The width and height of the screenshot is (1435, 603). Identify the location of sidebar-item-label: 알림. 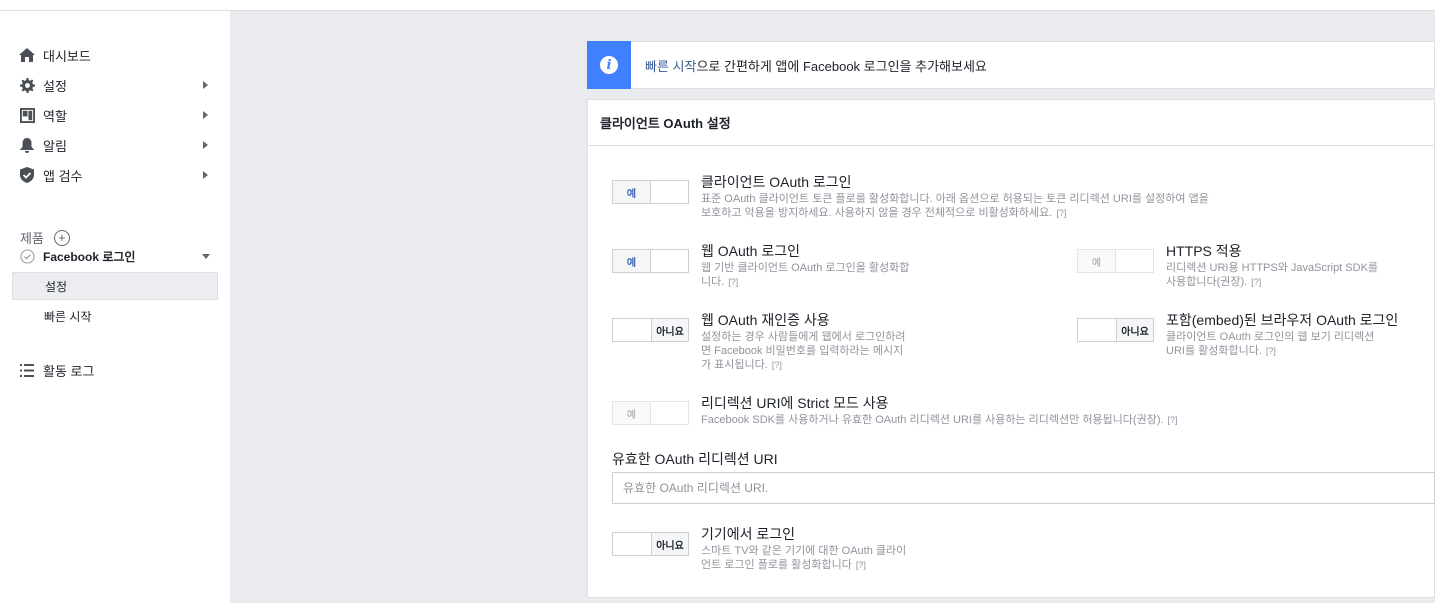
(55, 146).